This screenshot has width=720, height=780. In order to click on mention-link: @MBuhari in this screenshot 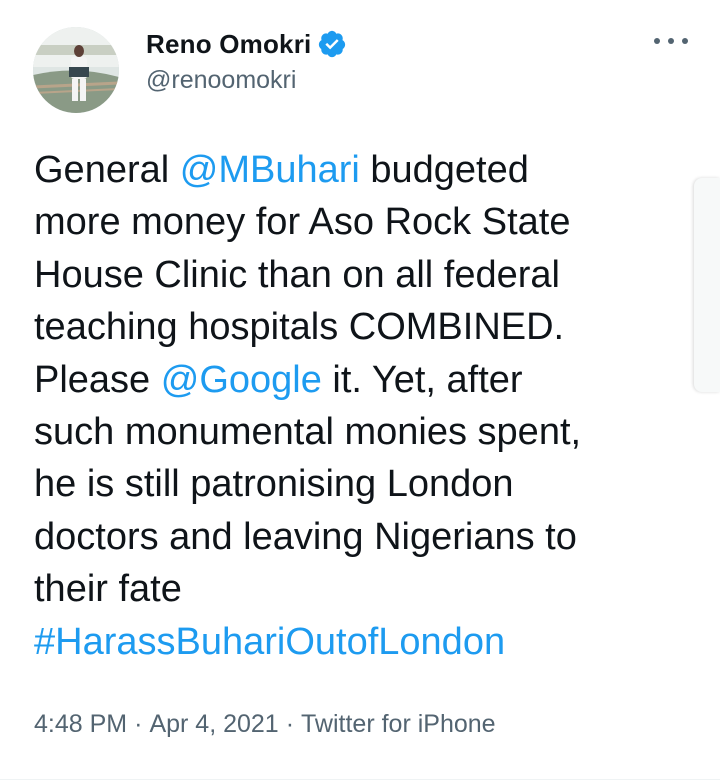, I will do `click(270, 170)`.